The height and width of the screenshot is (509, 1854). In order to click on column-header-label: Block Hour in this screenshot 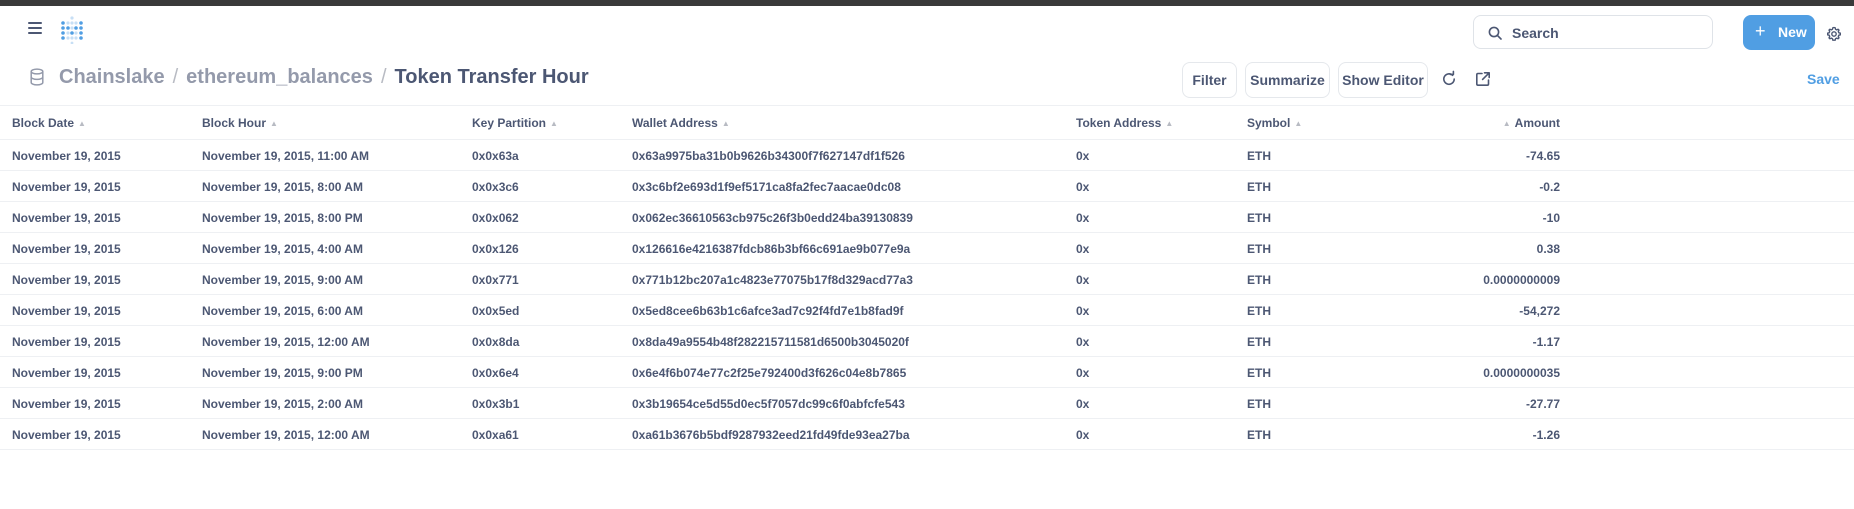, I will do `click(234, 123)`.